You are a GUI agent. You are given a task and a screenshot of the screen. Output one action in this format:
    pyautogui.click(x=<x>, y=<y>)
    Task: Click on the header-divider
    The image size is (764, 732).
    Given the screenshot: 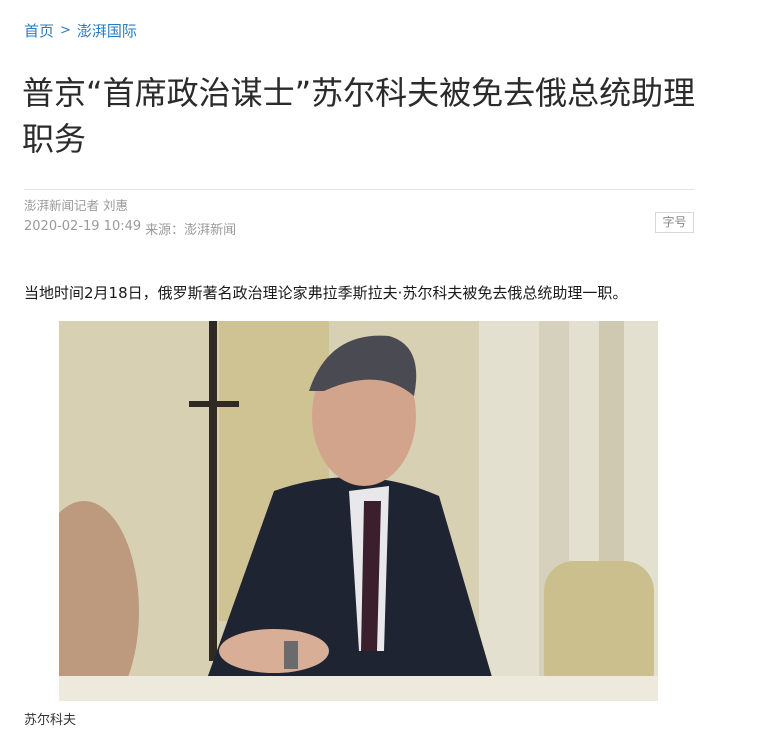 What is the action you would take?
    pyautogui.click(x=359, y=189)
    